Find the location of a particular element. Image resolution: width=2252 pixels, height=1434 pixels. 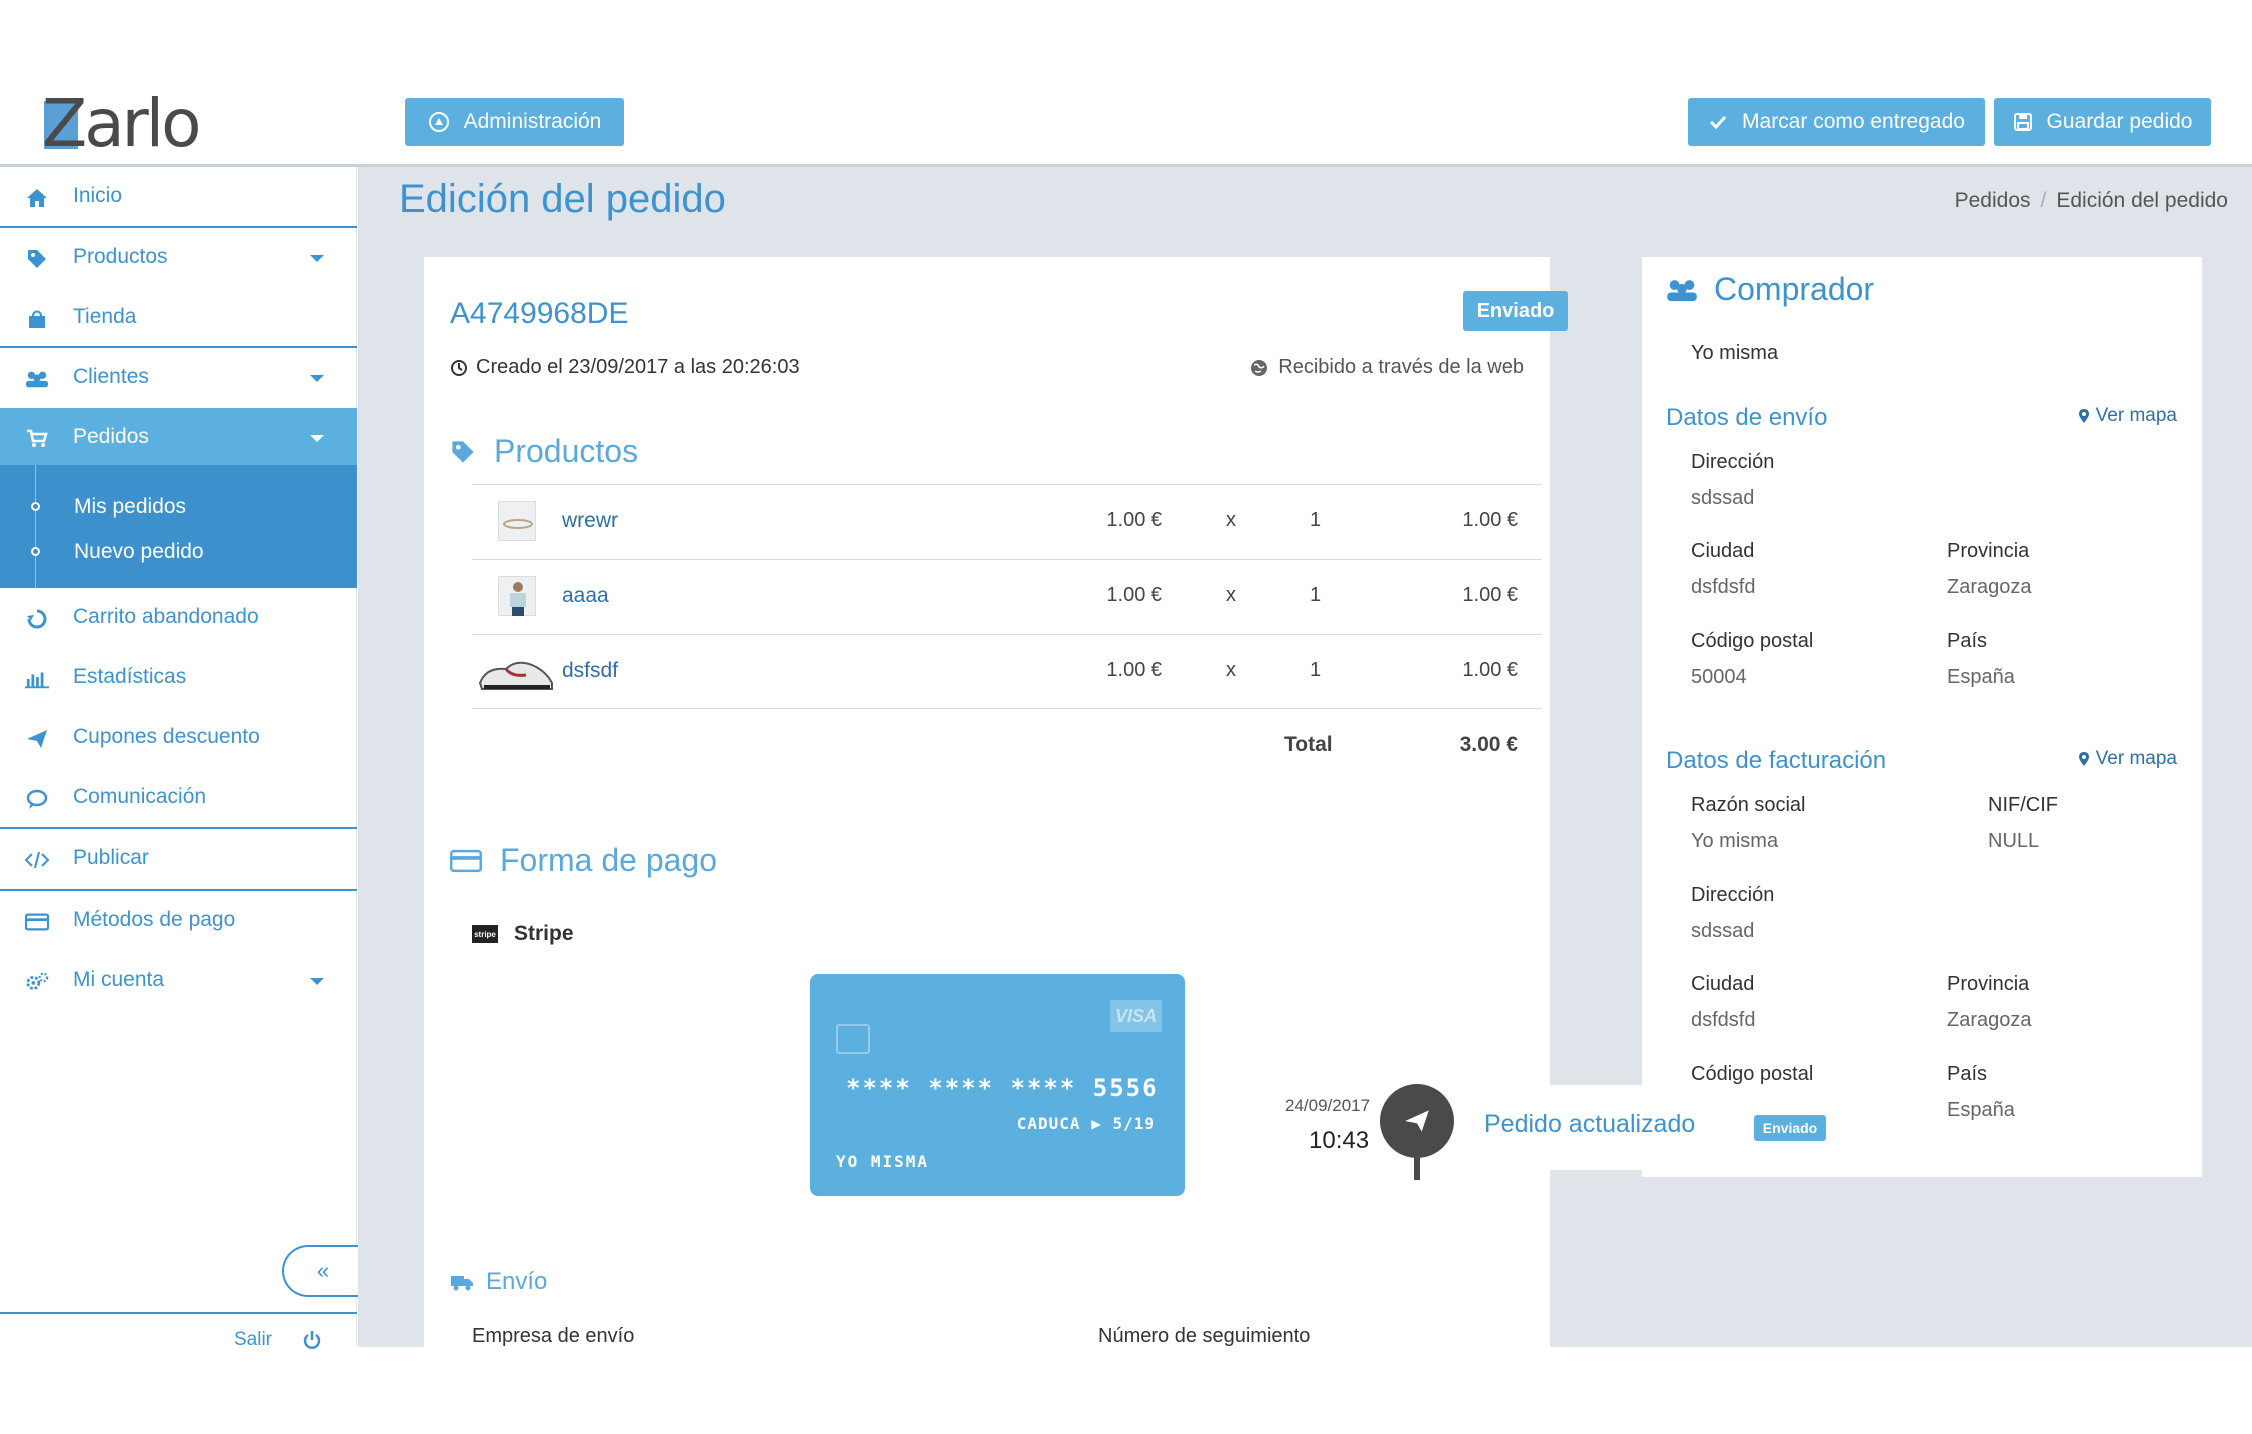

card-chip-icon is located at coordinates (853, 1039).